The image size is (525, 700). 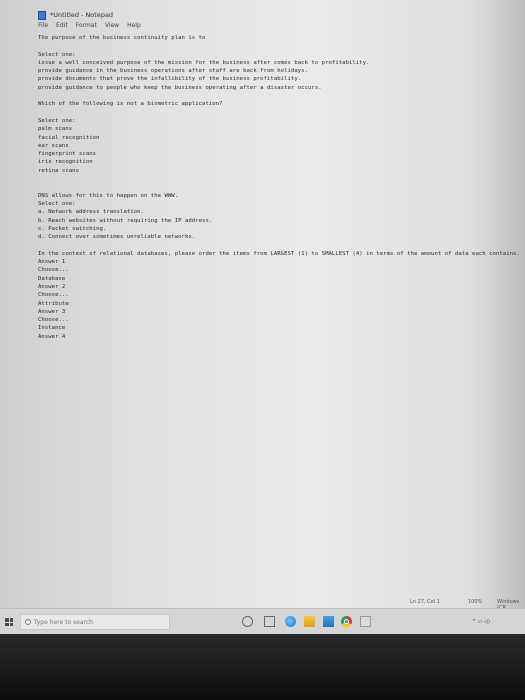 I want to click on text-line: Answer 4, so click(x=52, y=336).